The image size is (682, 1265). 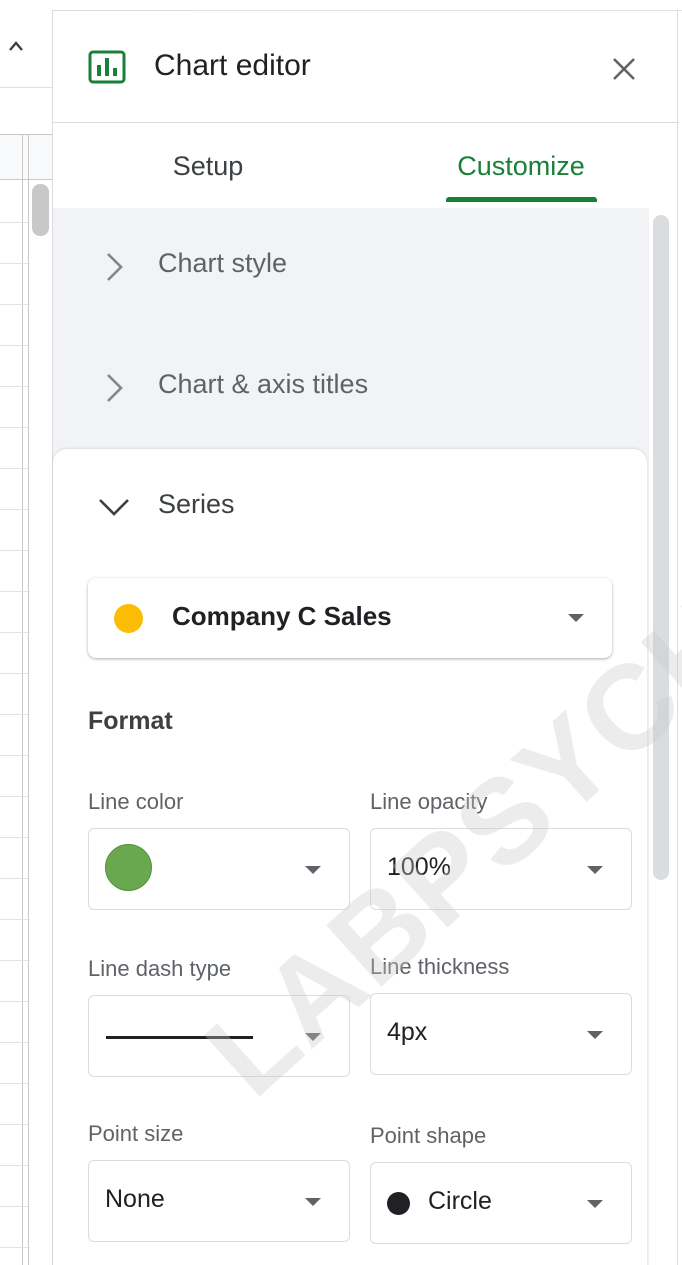 I want to click on bar-chart-icon, so click(x=107, y=67).